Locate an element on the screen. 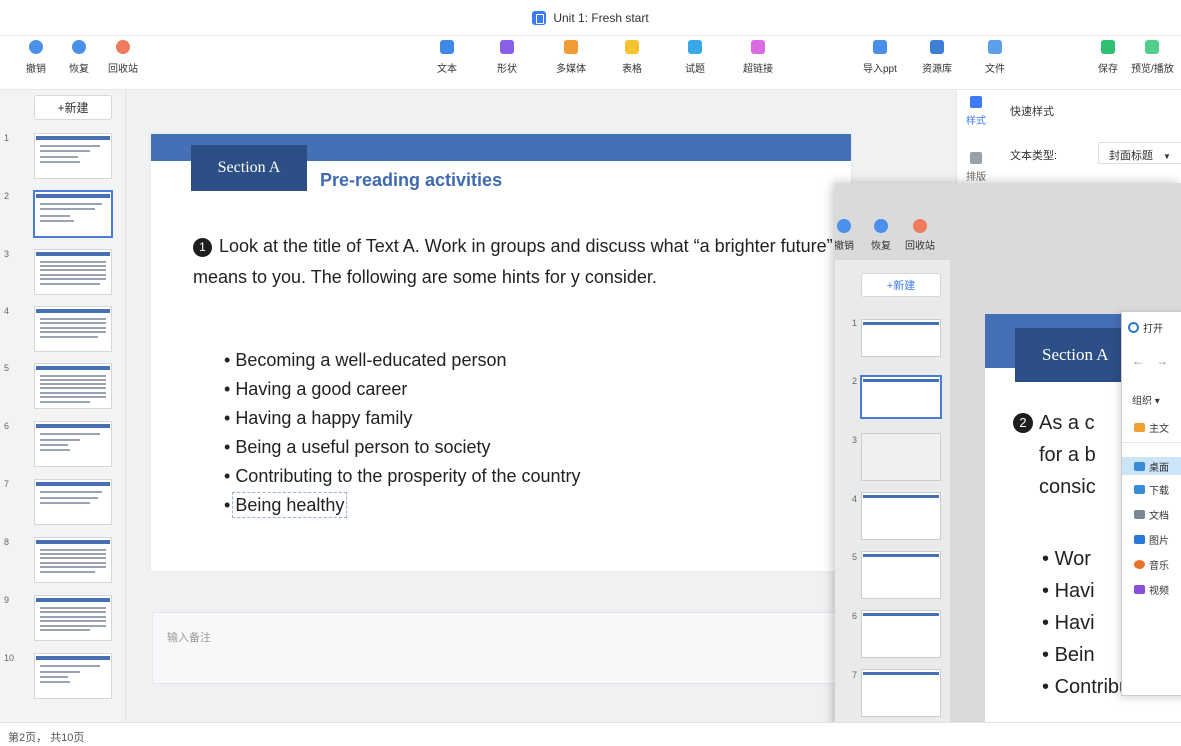  redo-button: 恢复 is located at coordinates (79, 57).